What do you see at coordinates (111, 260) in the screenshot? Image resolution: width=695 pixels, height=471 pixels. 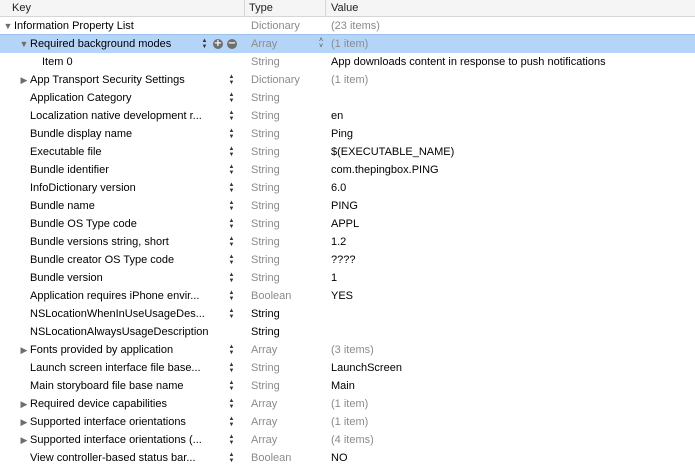 I see `key-cell: Bundle creator OS Type code` at bounding box center [111, 260].